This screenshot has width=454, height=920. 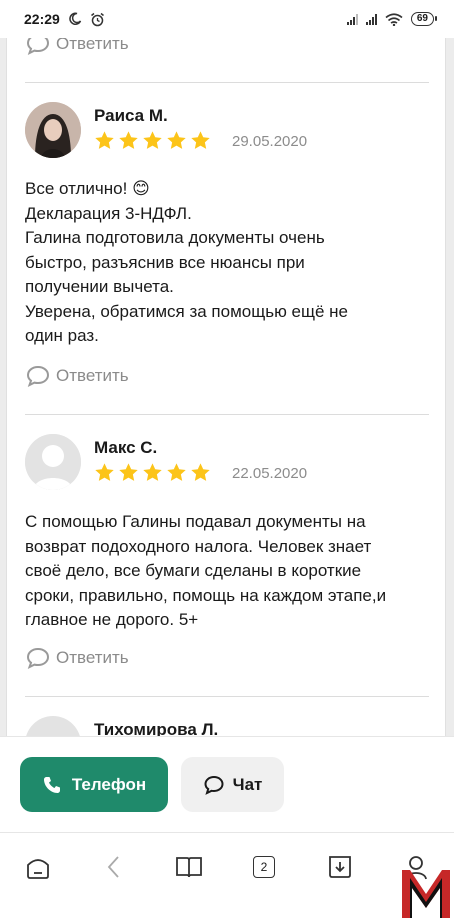 I want to click on phone-button: Телефон, so click(x=94, y=784).